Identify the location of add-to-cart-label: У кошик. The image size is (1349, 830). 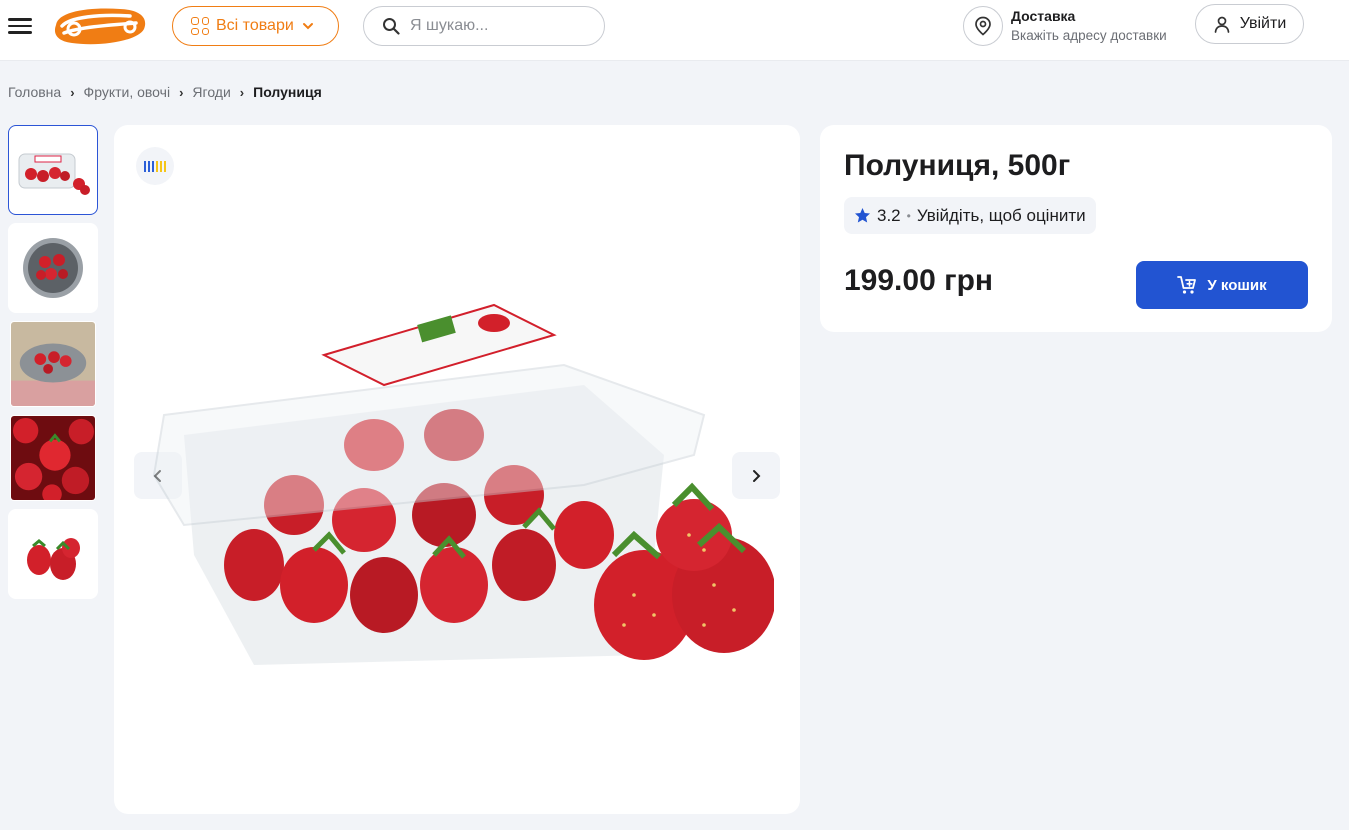
(1237, 285).